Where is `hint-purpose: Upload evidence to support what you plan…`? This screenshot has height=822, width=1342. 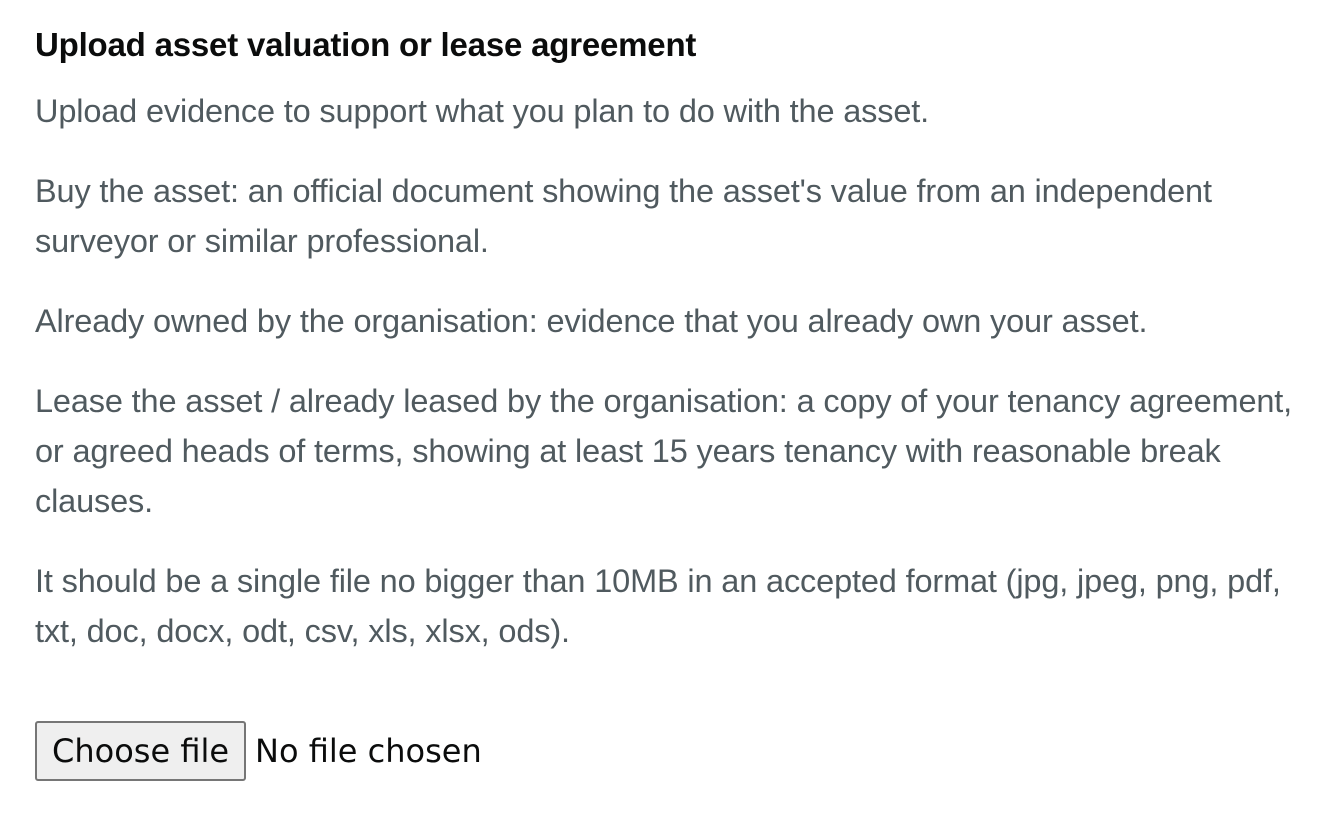
hint-purpose: Upload evidence to support what you plan… is located at coordinates (482, 111).